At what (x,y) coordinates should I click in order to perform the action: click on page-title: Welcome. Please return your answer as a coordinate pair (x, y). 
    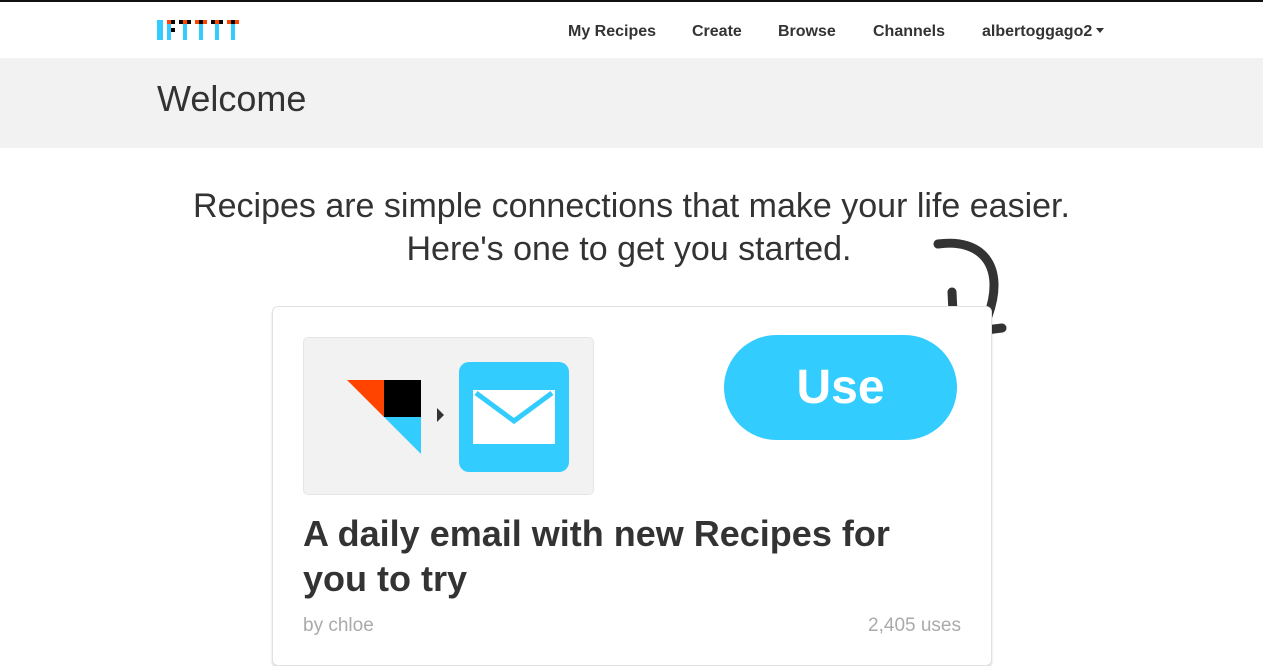
    Looking at the image, I should click on (232, 98).